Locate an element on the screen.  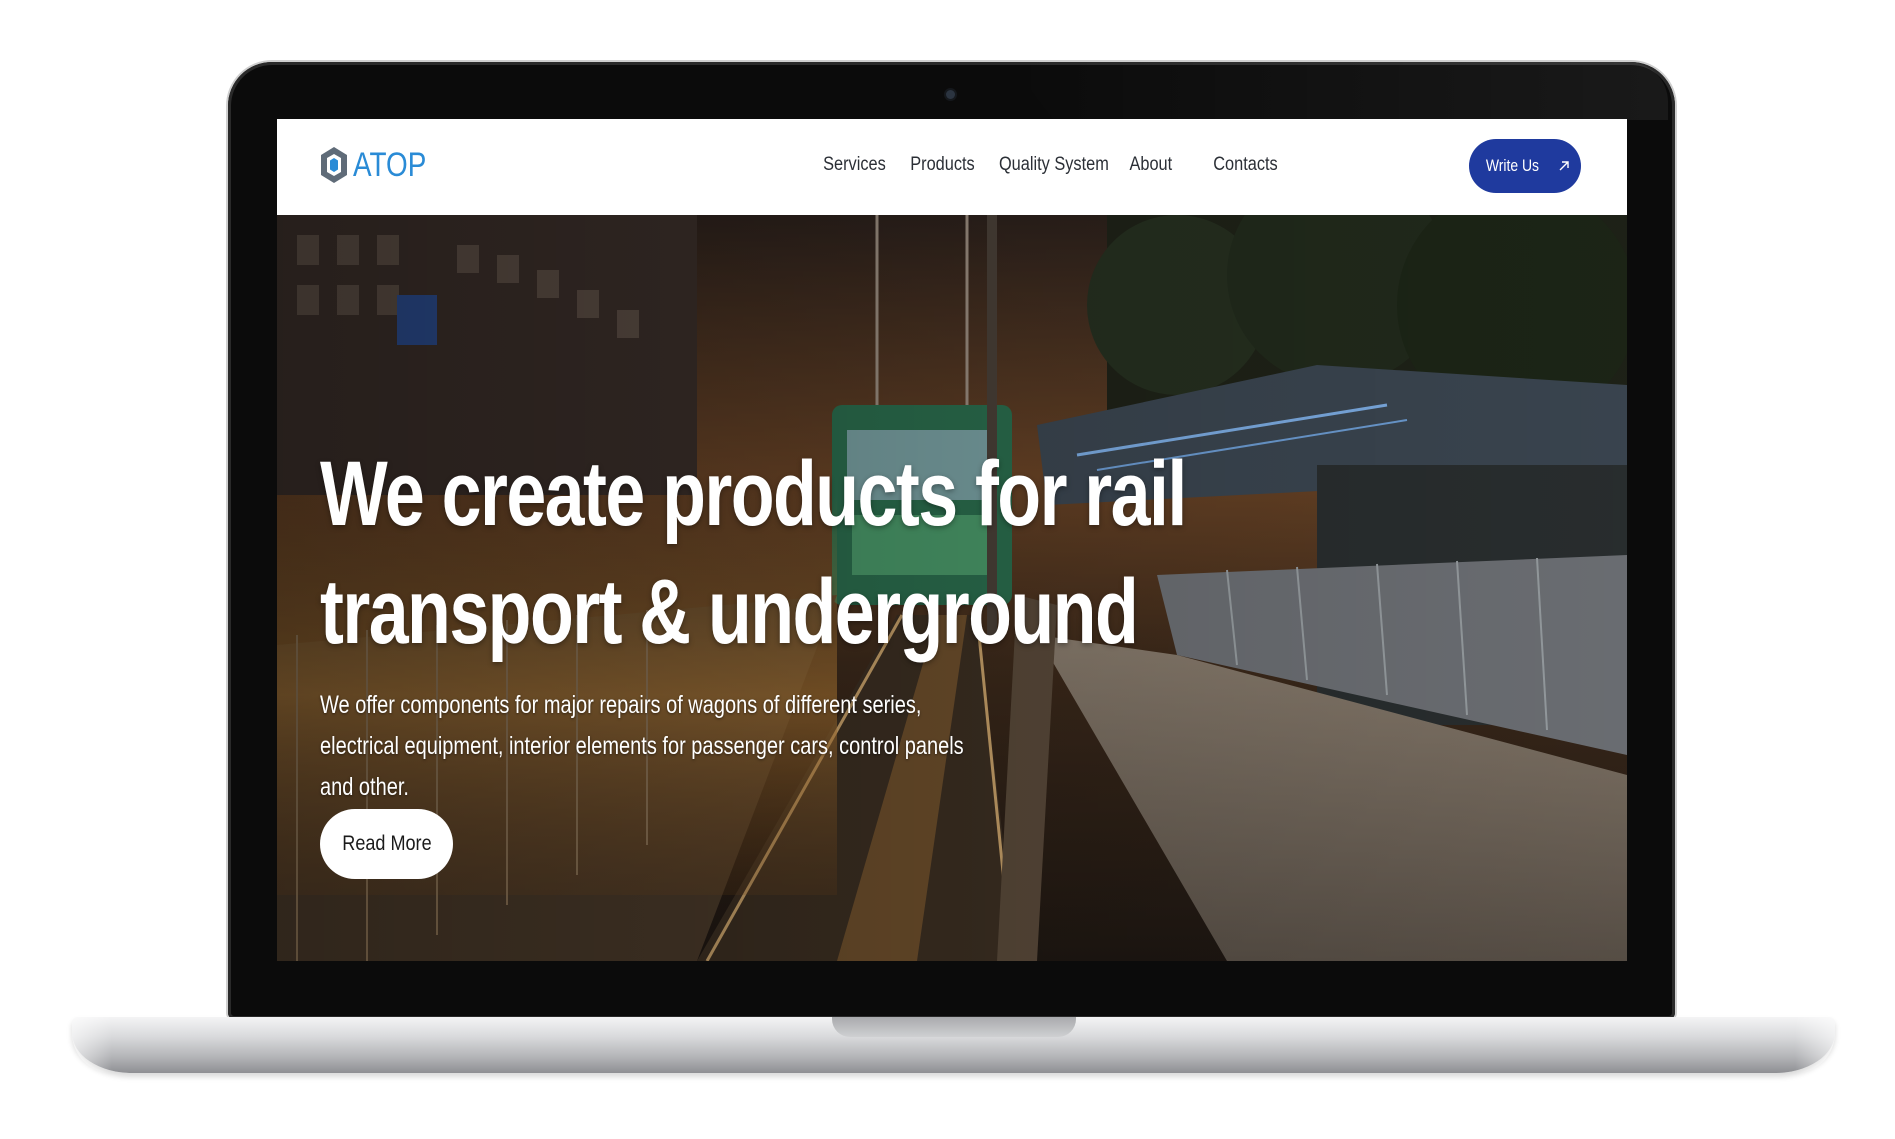
base-notch is located at coordinates (954, 1027).